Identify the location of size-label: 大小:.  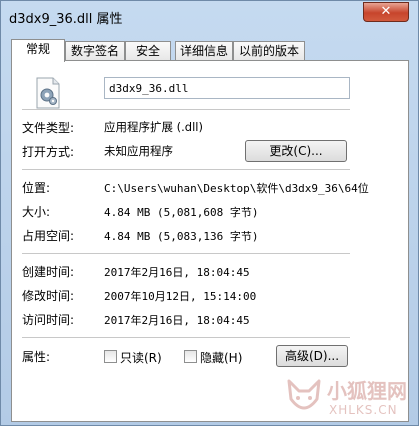
(36, 212).